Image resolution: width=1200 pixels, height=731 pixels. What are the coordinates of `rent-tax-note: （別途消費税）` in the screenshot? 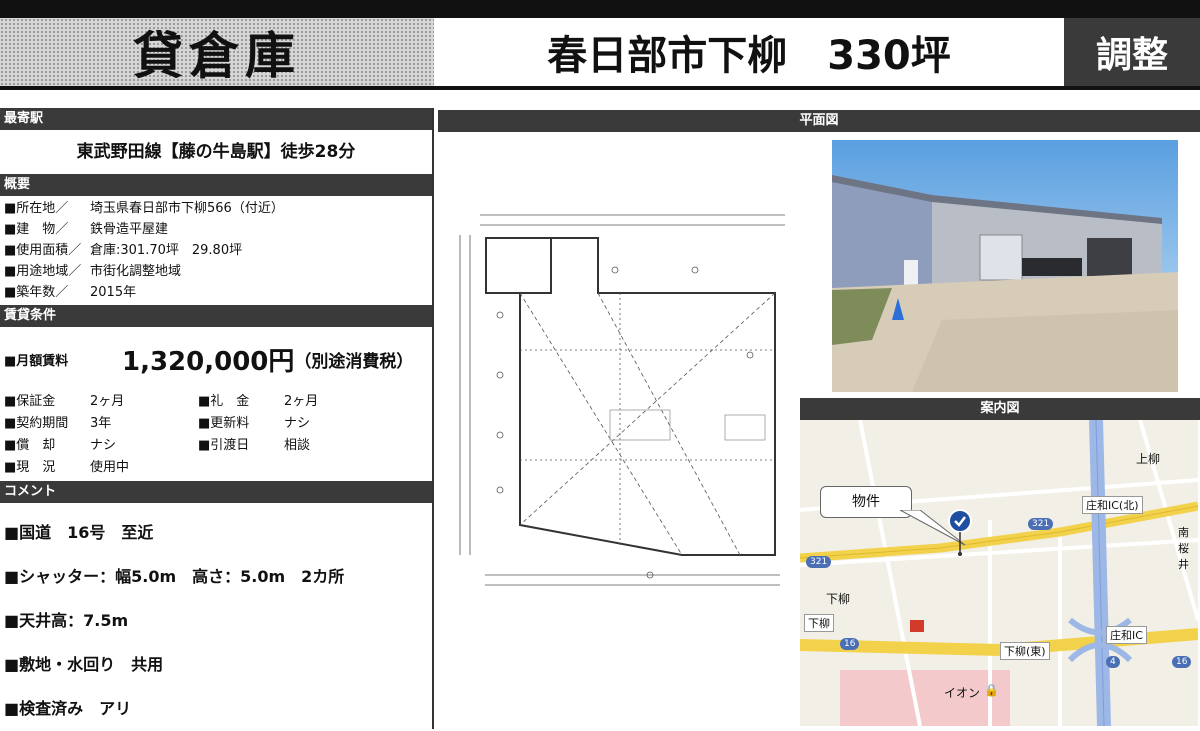 It's located at (354, 361).